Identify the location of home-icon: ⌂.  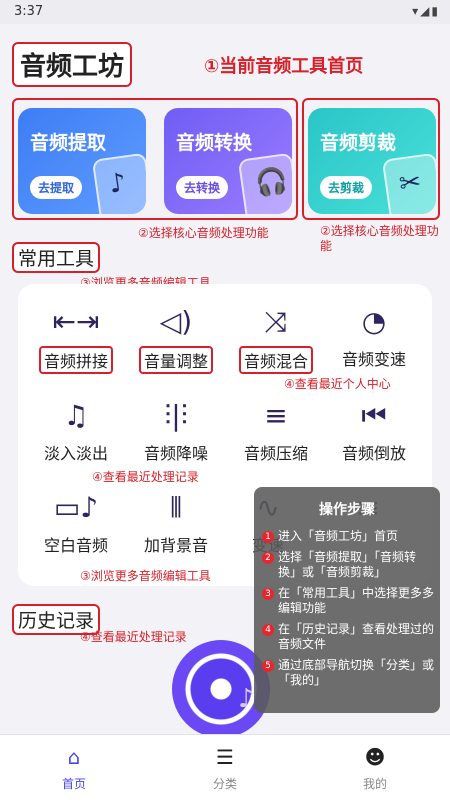
(74, 757).